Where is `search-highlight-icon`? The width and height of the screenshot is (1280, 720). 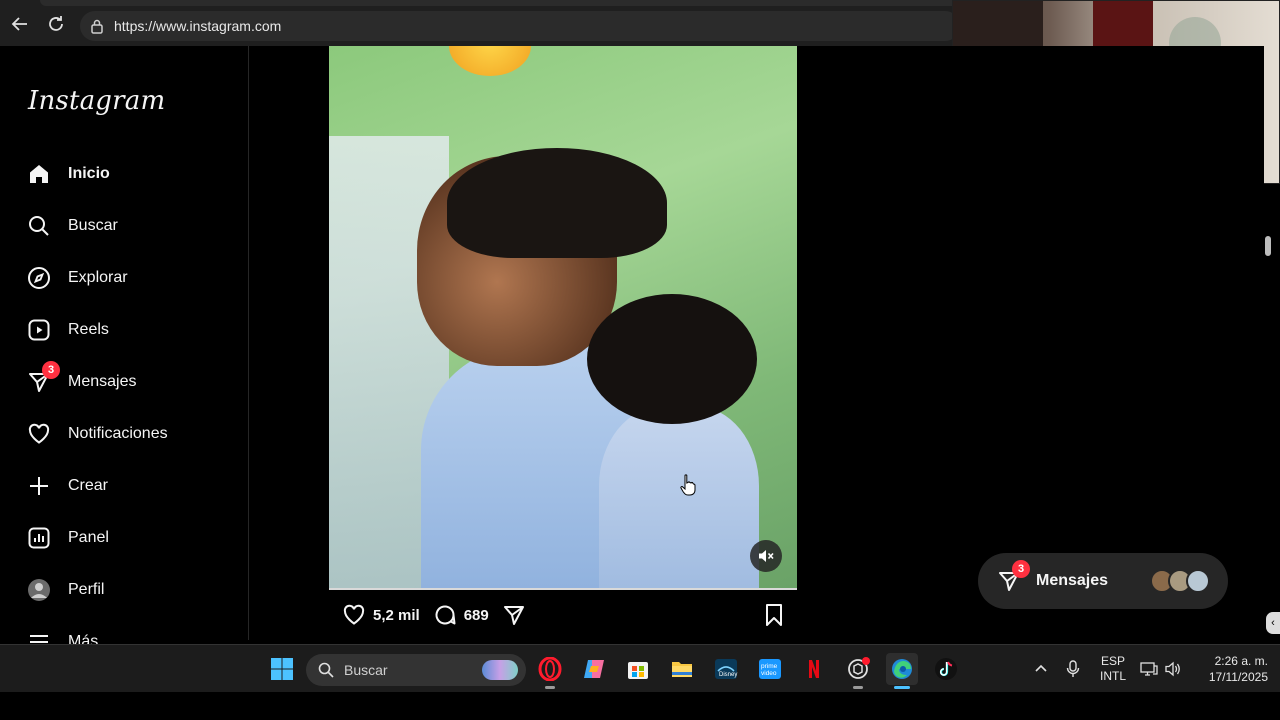
search-highlight-icon is located at coordinates (500, 670).